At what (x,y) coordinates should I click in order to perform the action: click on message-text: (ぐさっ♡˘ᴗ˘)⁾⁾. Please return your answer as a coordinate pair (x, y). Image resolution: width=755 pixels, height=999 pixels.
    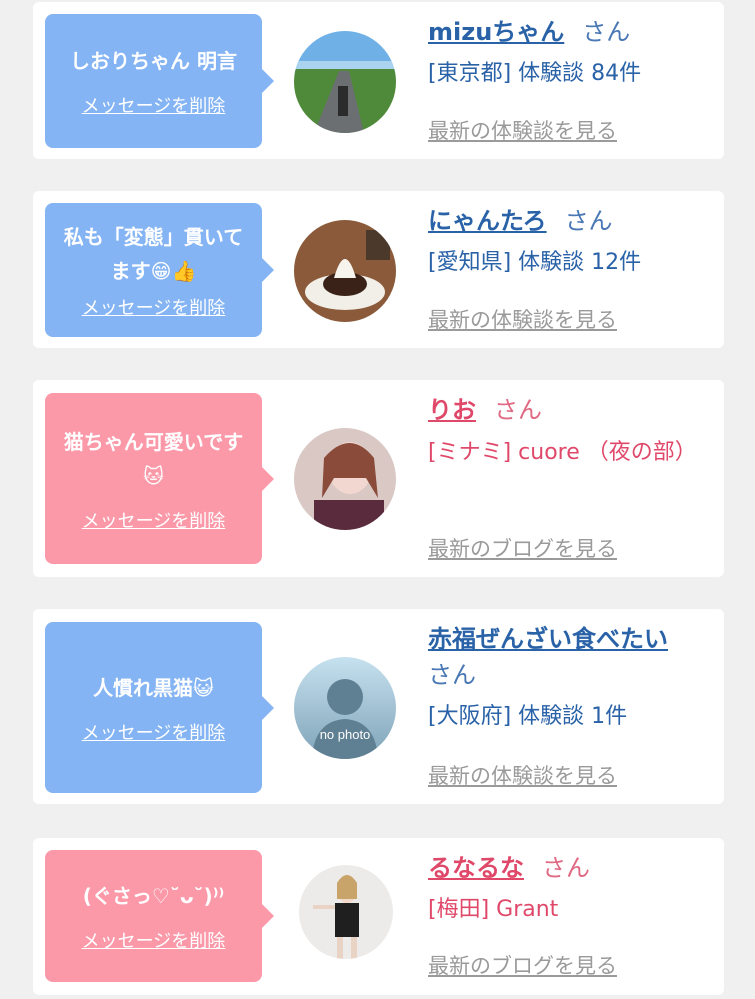
    Looking at the image, I should click on (153, 896).